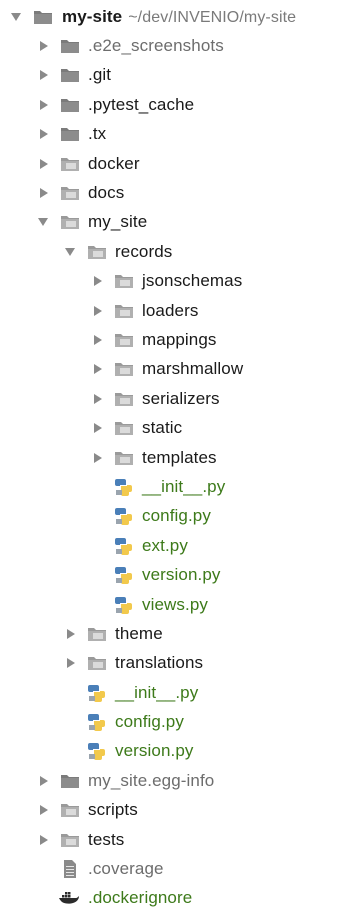  Describe the element at coordinates (162, 428) in the screenshot. I see `tree-item-label: static` at that location.